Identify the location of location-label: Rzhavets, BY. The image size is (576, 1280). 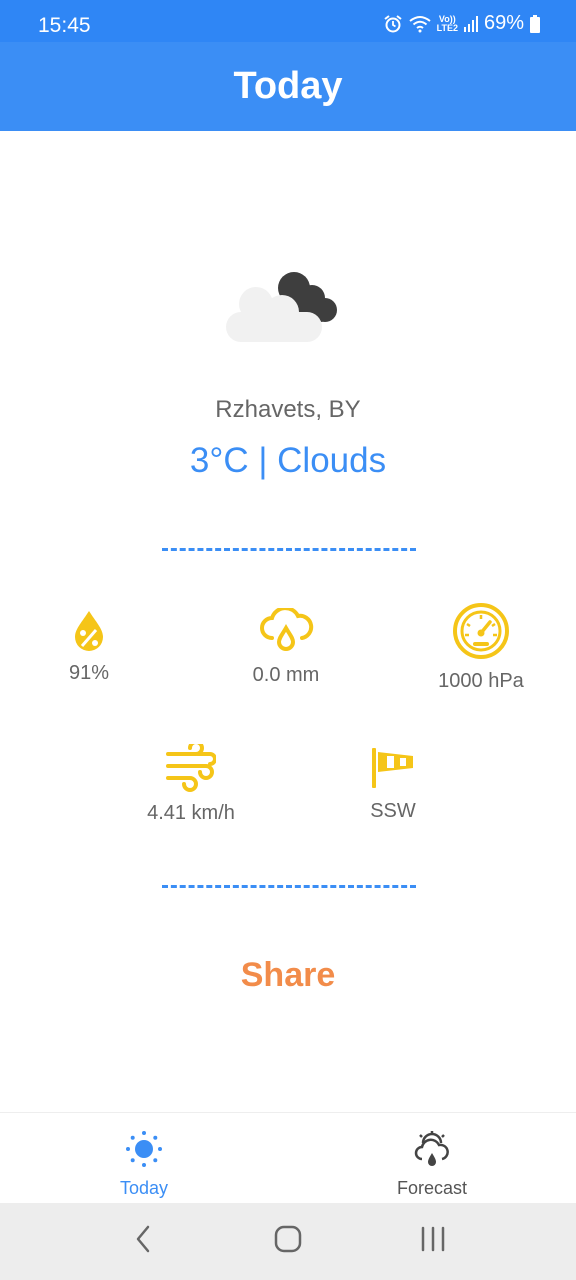
(288, 409).